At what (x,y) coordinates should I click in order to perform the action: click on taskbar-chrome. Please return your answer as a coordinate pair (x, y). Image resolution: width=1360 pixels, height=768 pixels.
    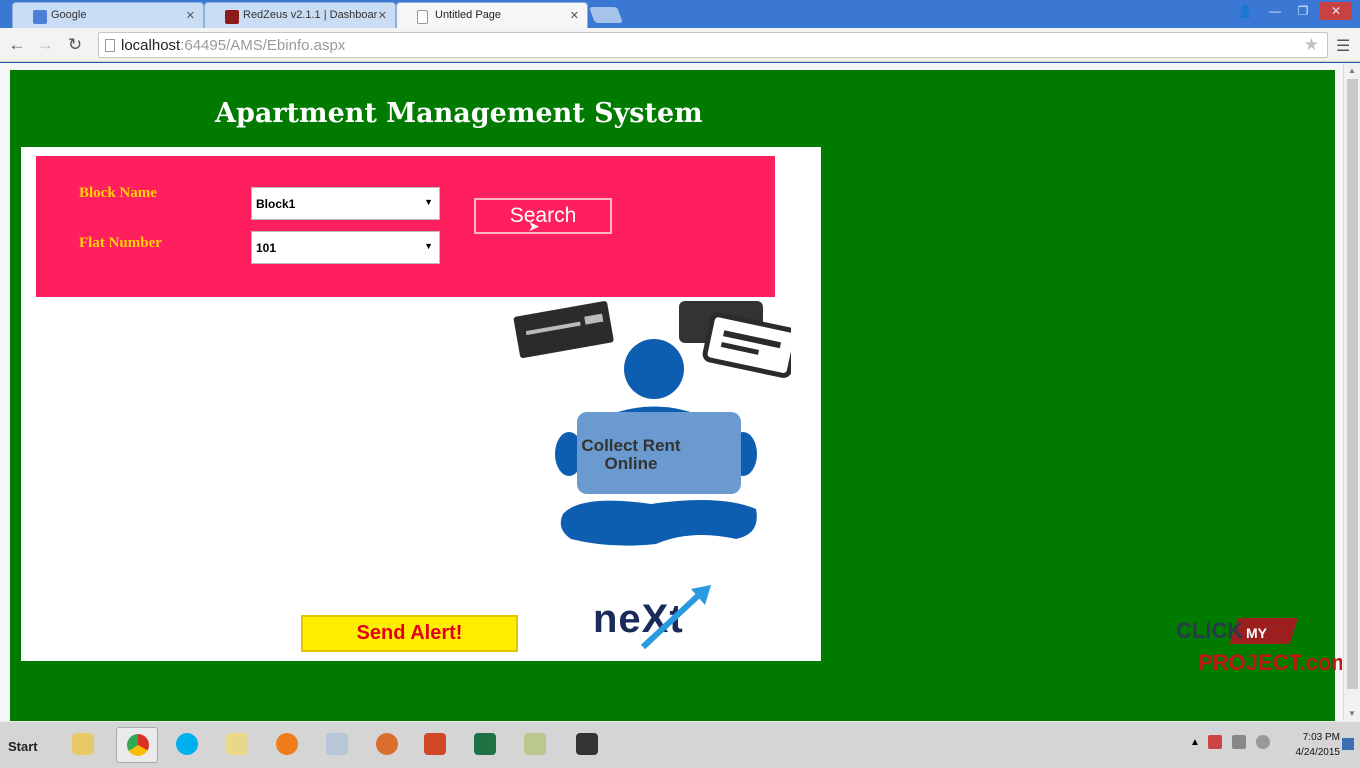
    Looking at the image, I should click on (137, 745).